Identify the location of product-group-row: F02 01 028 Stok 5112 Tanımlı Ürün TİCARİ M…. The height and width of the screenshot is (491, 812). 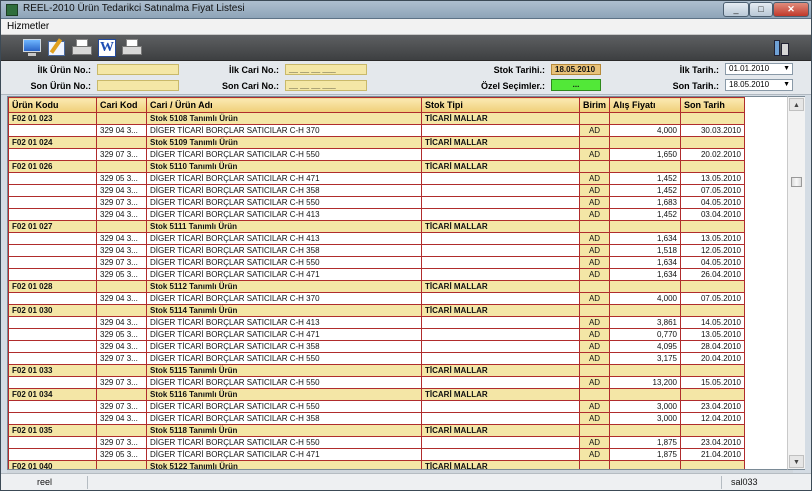
(376, 286).